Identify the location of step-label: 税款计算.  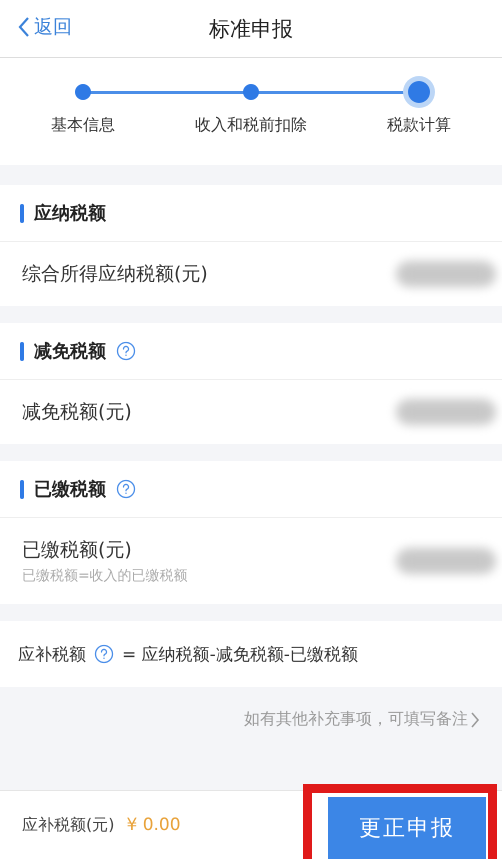
(419, 125).